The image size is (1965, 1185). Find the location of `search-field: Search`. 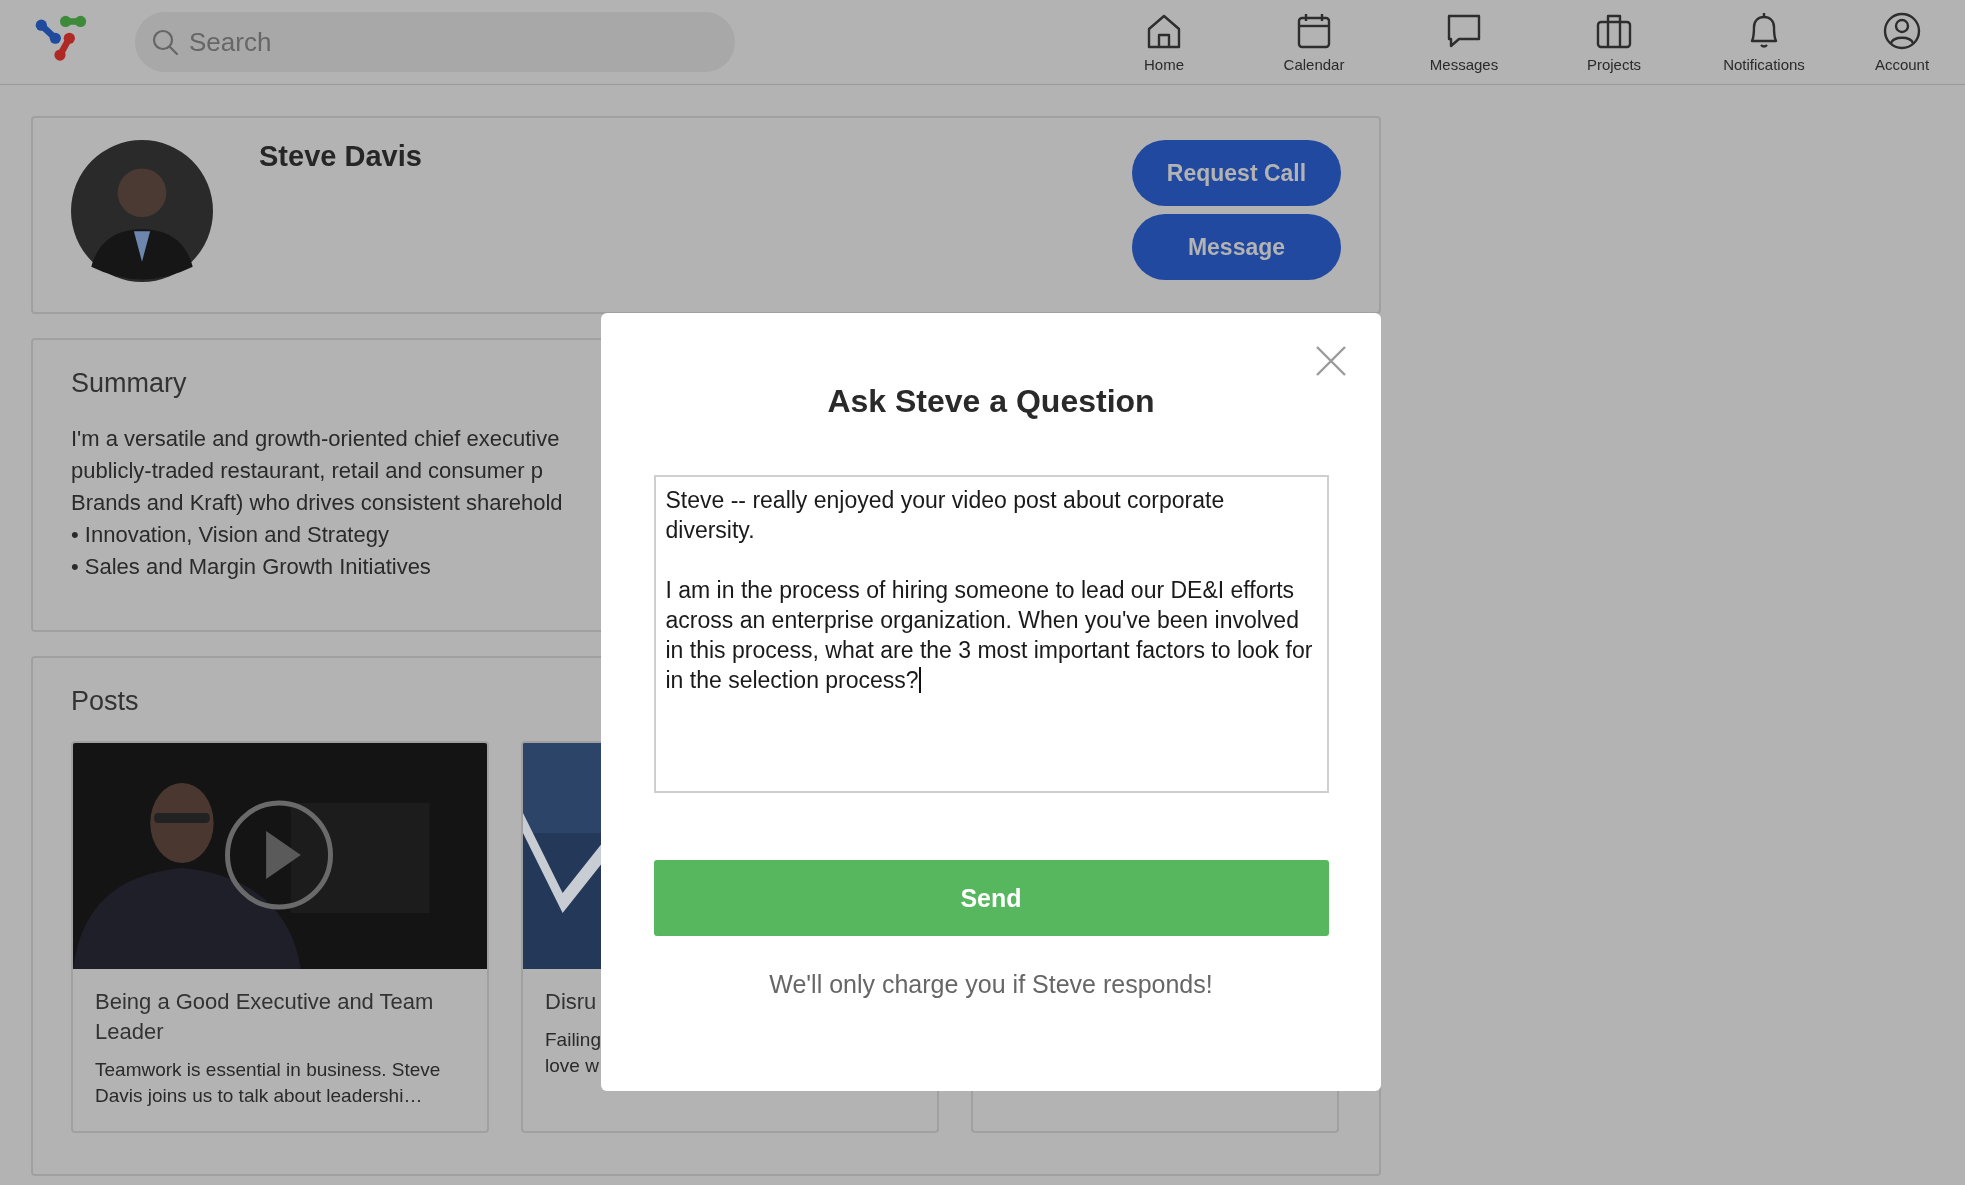

search-field: Search is located at coordinates (435, 42).